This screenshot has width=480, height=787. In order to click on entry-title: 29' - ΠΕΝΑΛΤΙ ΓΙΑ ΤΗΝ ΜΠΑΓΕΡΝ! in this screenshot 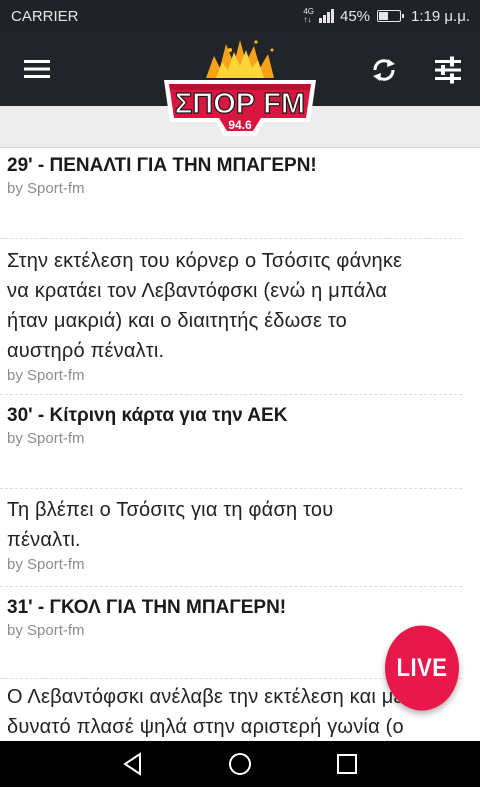, I will do `click(162, 165)`.